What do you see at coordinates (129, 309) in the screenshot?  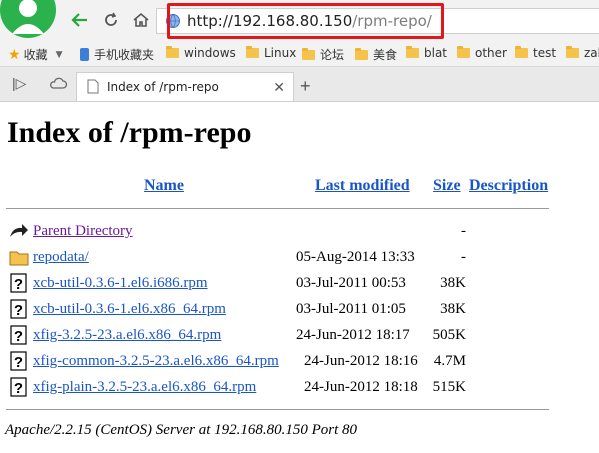 I see `file-link: xcb-util-0.3.6-1.el6.x86_64.rpm` at bounding box center [129, 309].